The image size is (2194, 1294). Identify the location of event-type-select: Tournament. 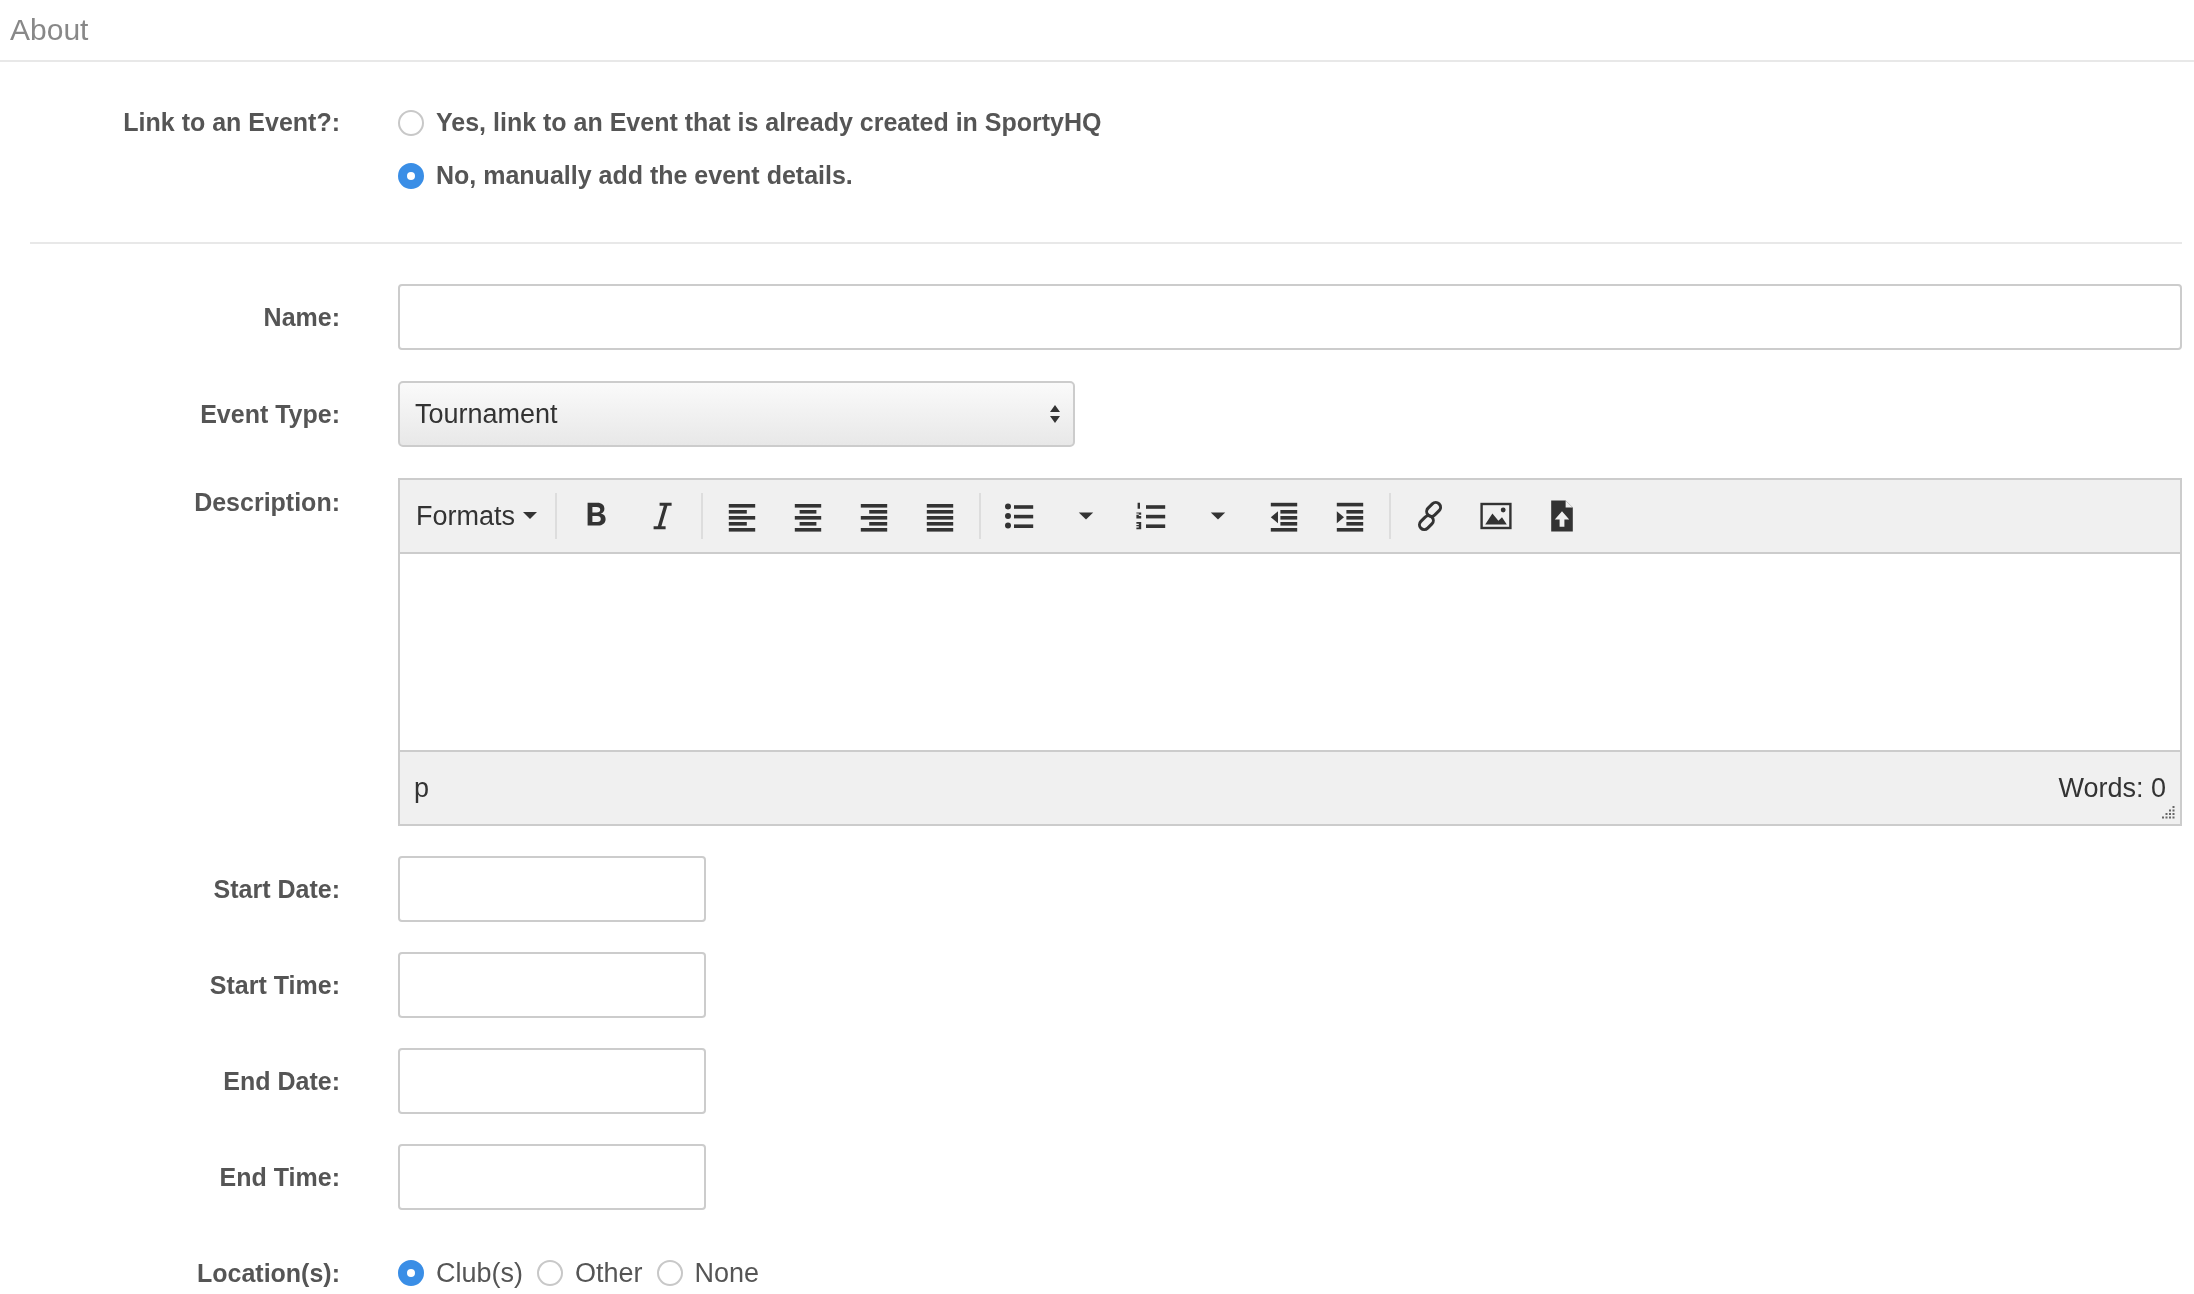
(736, 414).